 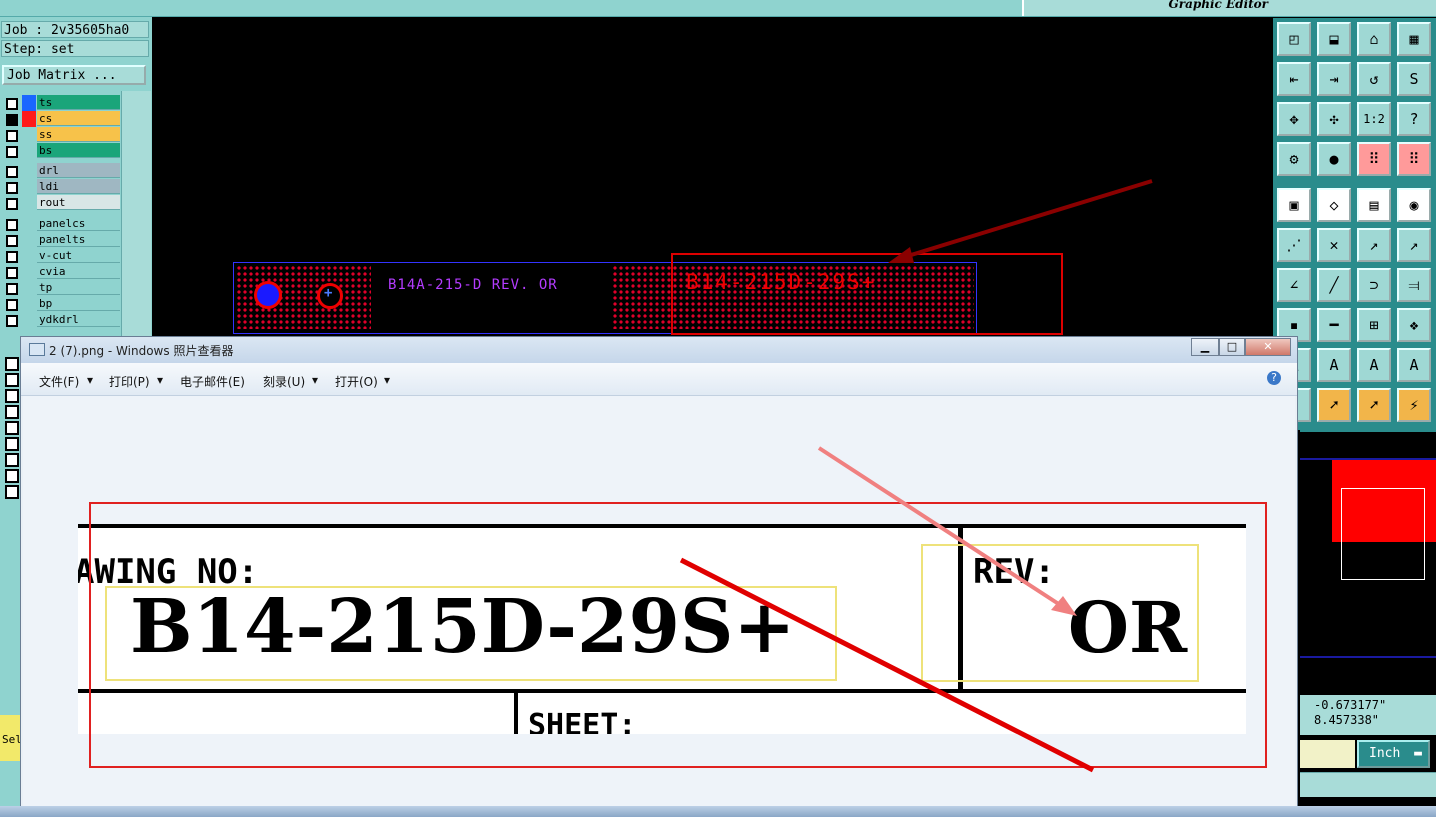 I want to click on layer-down-button: ⬓, so click(x=1334, y=39).